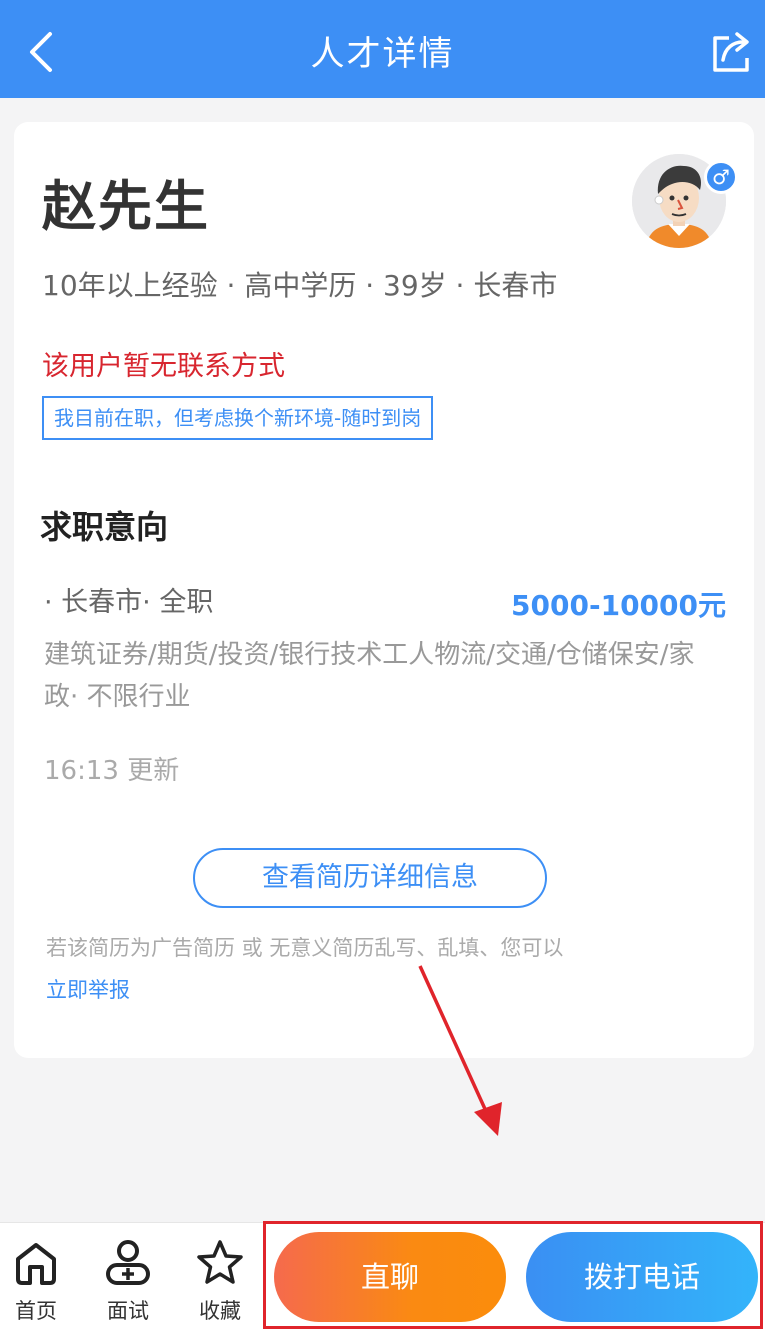 This screenshot has height=1331, width=765. I want to click on call-button: 拨打电话, so click(642, 1277).